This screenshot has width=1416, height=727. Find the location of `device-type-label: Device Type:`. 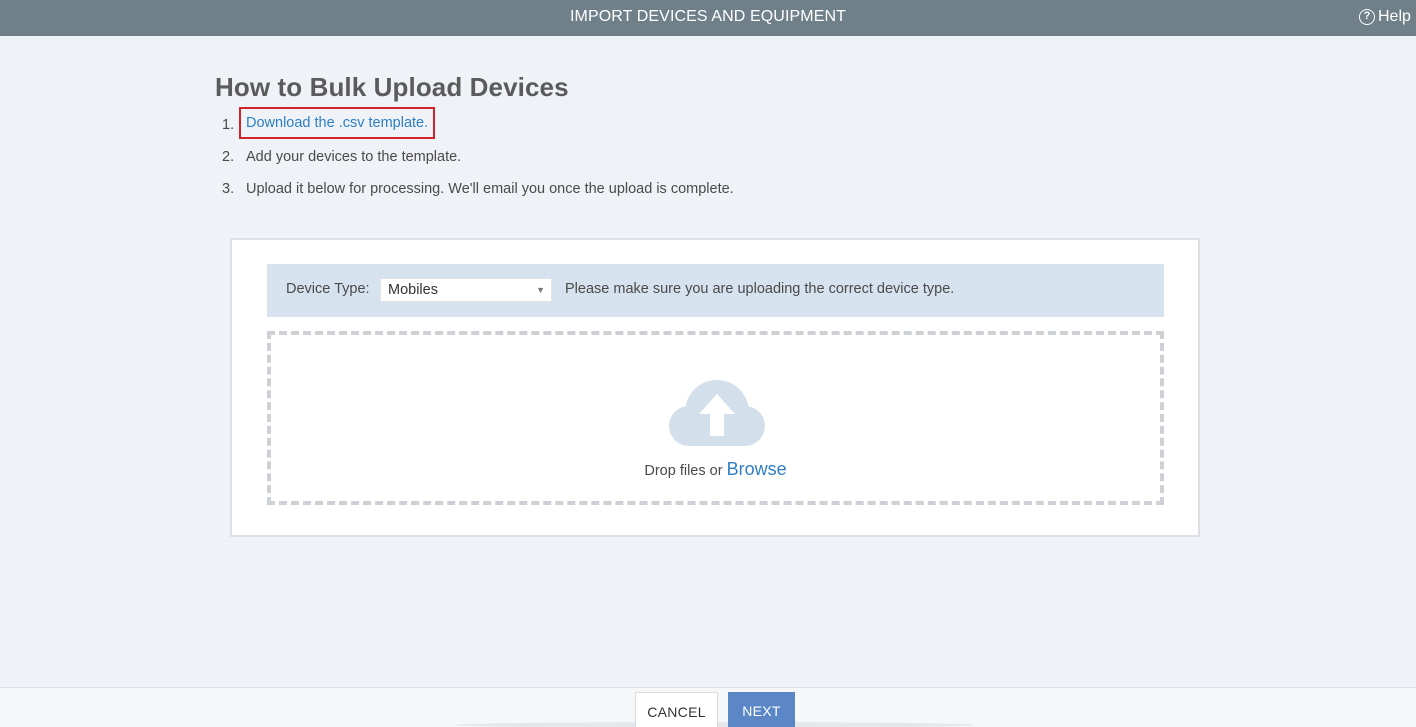

device-type-label: Device Type: is located at coordinates (328, 289).